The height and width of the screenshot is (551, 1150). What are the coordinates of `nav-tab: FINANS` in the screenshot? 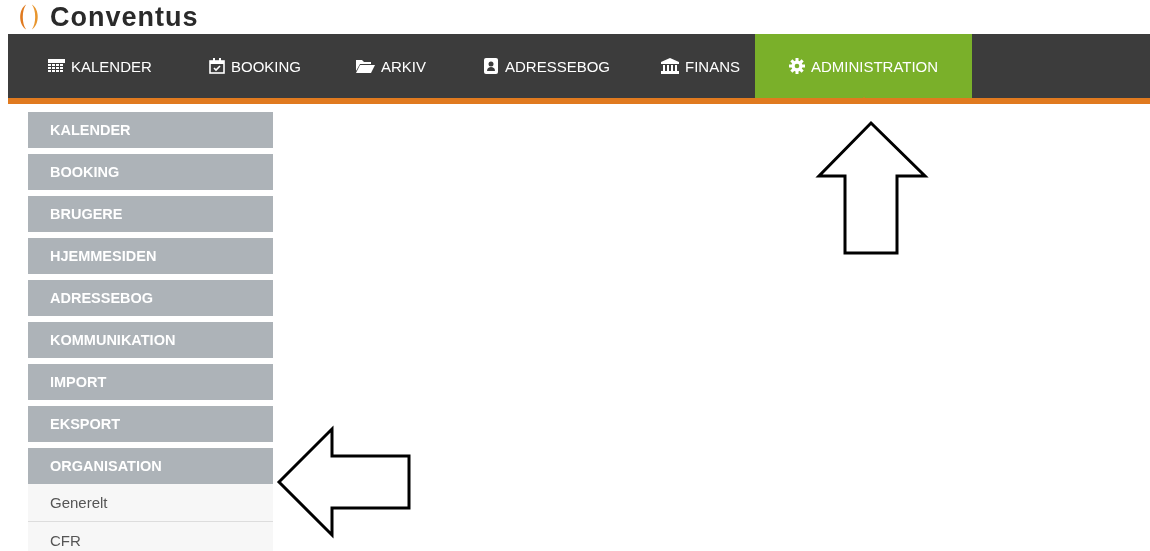 It's located at (697, 66).